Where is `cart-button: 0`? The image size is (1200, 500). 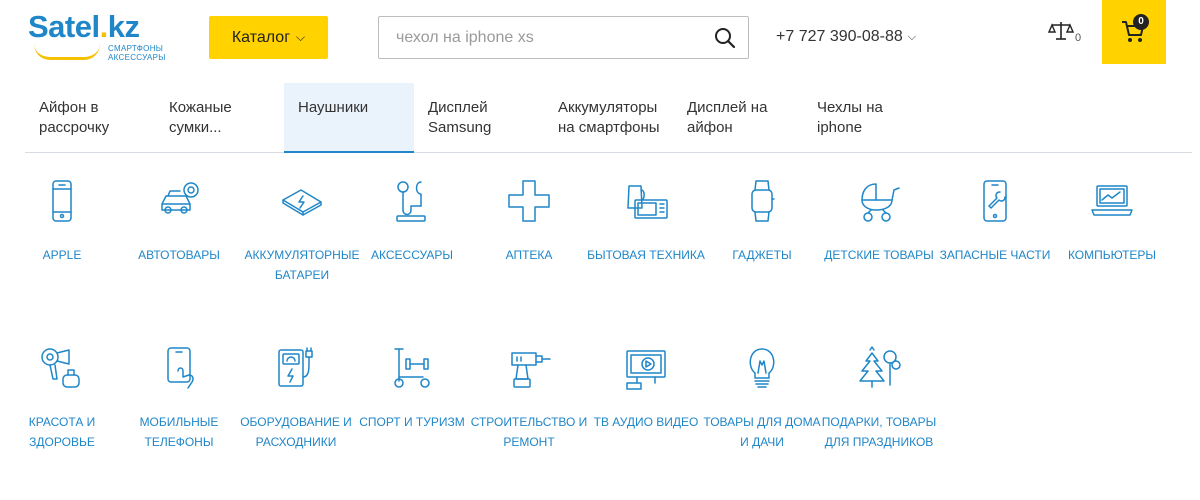 cart-button: 0 is located at coordinates (1134, 32).